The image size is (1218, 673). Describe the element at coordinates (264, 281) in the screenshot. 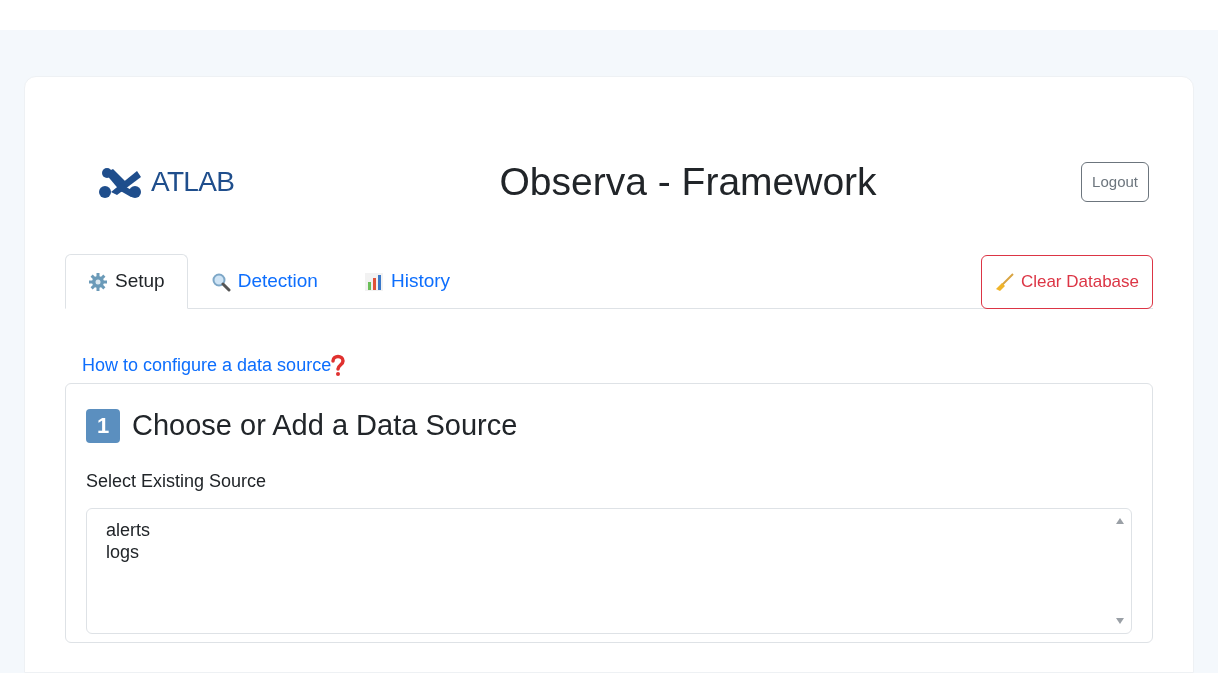

I see `tab: Detection` at that location.